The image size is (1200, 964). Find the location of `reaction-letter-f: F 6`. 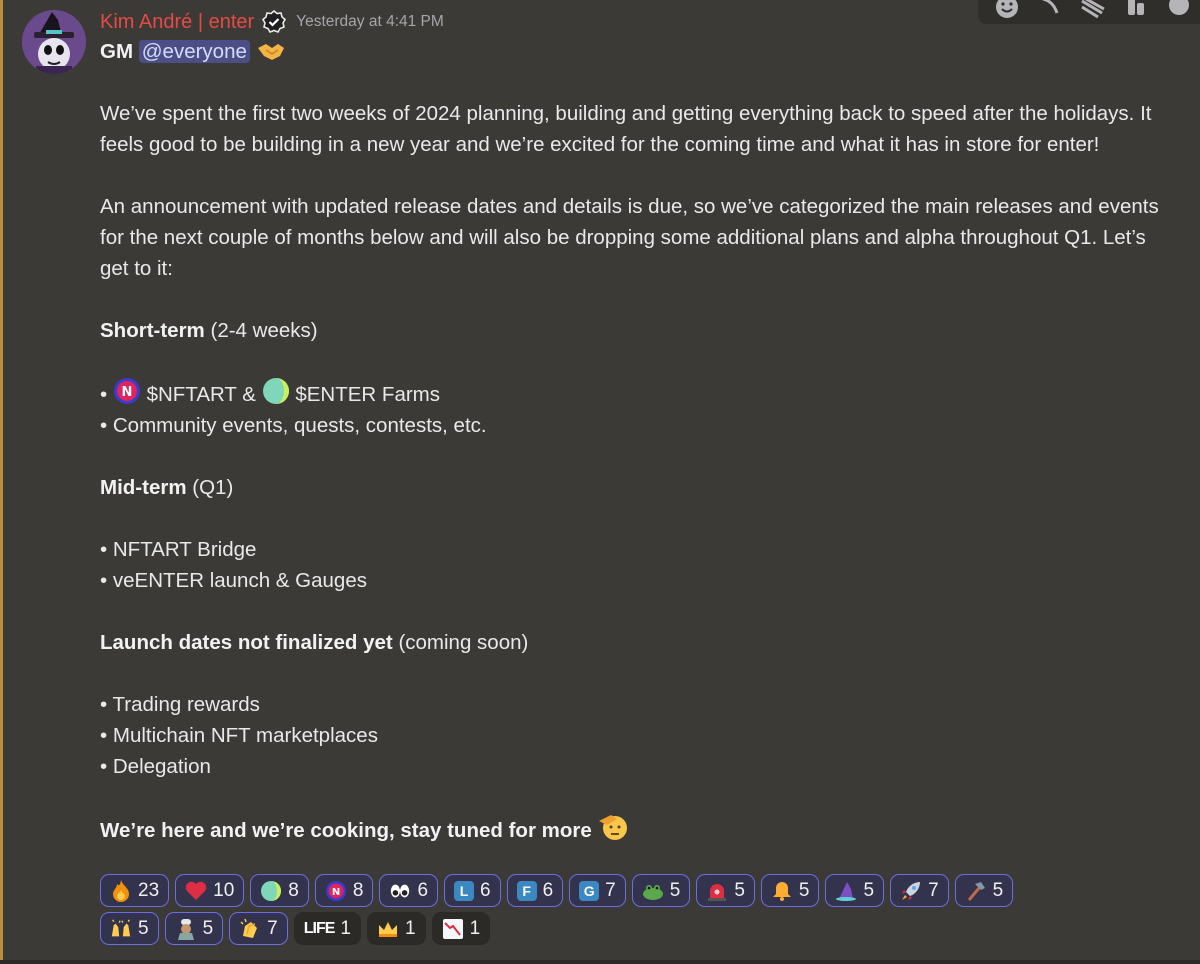

reaction-letter-f: F 6 is located at coordinates (535, 890).